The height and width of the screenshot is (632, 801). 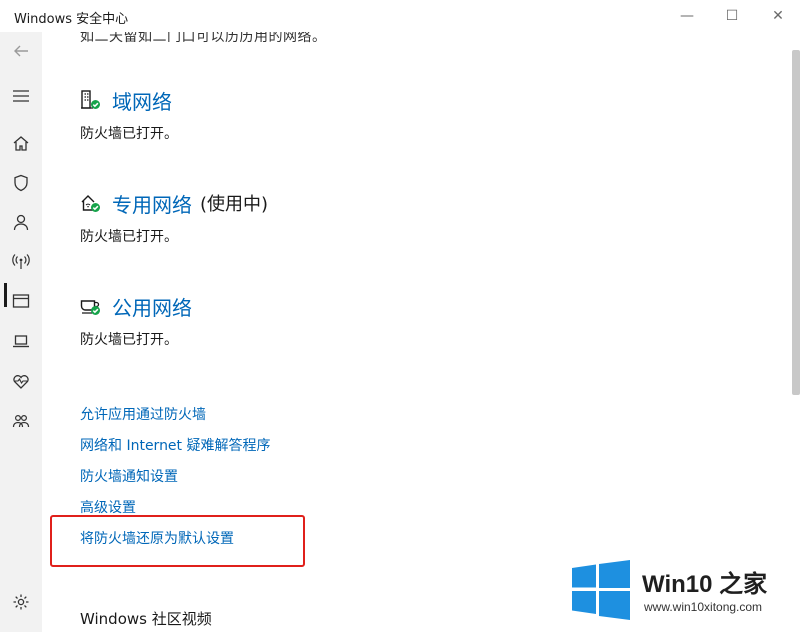 I want to click on title-bar: Windows 安全中心 — ☐ ✕, so click(x=400, y=16).